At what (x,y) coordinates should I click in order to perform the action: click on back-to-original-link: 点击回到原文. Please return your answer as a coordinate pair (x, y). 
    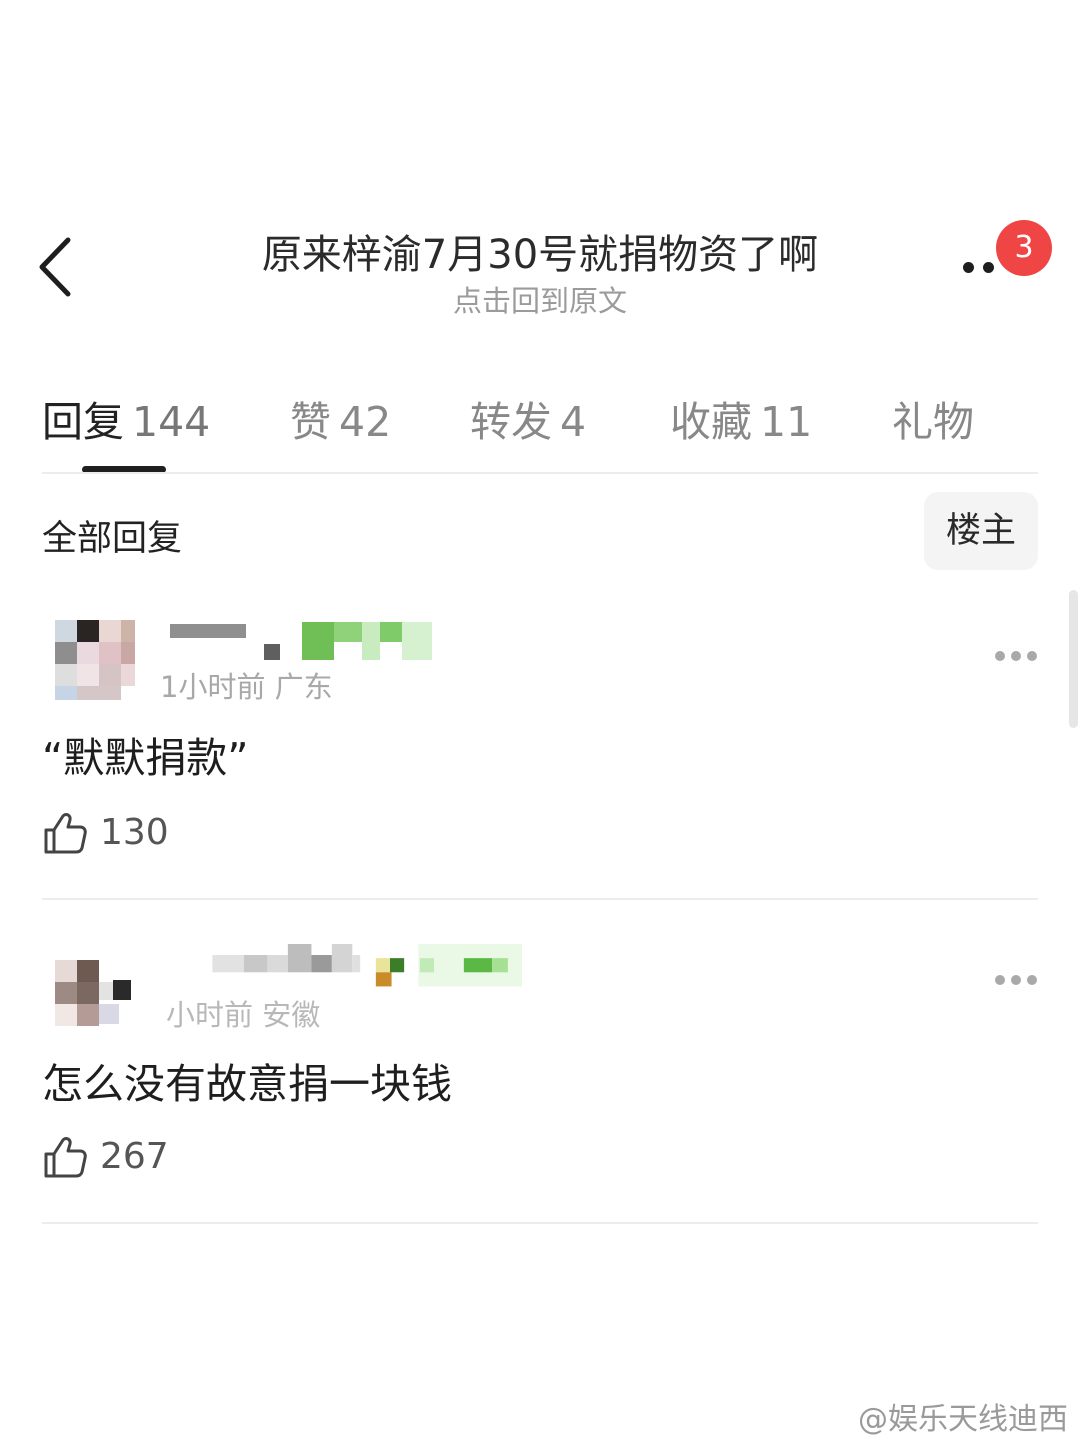
    Looking at the image, I should click on (540, 299).